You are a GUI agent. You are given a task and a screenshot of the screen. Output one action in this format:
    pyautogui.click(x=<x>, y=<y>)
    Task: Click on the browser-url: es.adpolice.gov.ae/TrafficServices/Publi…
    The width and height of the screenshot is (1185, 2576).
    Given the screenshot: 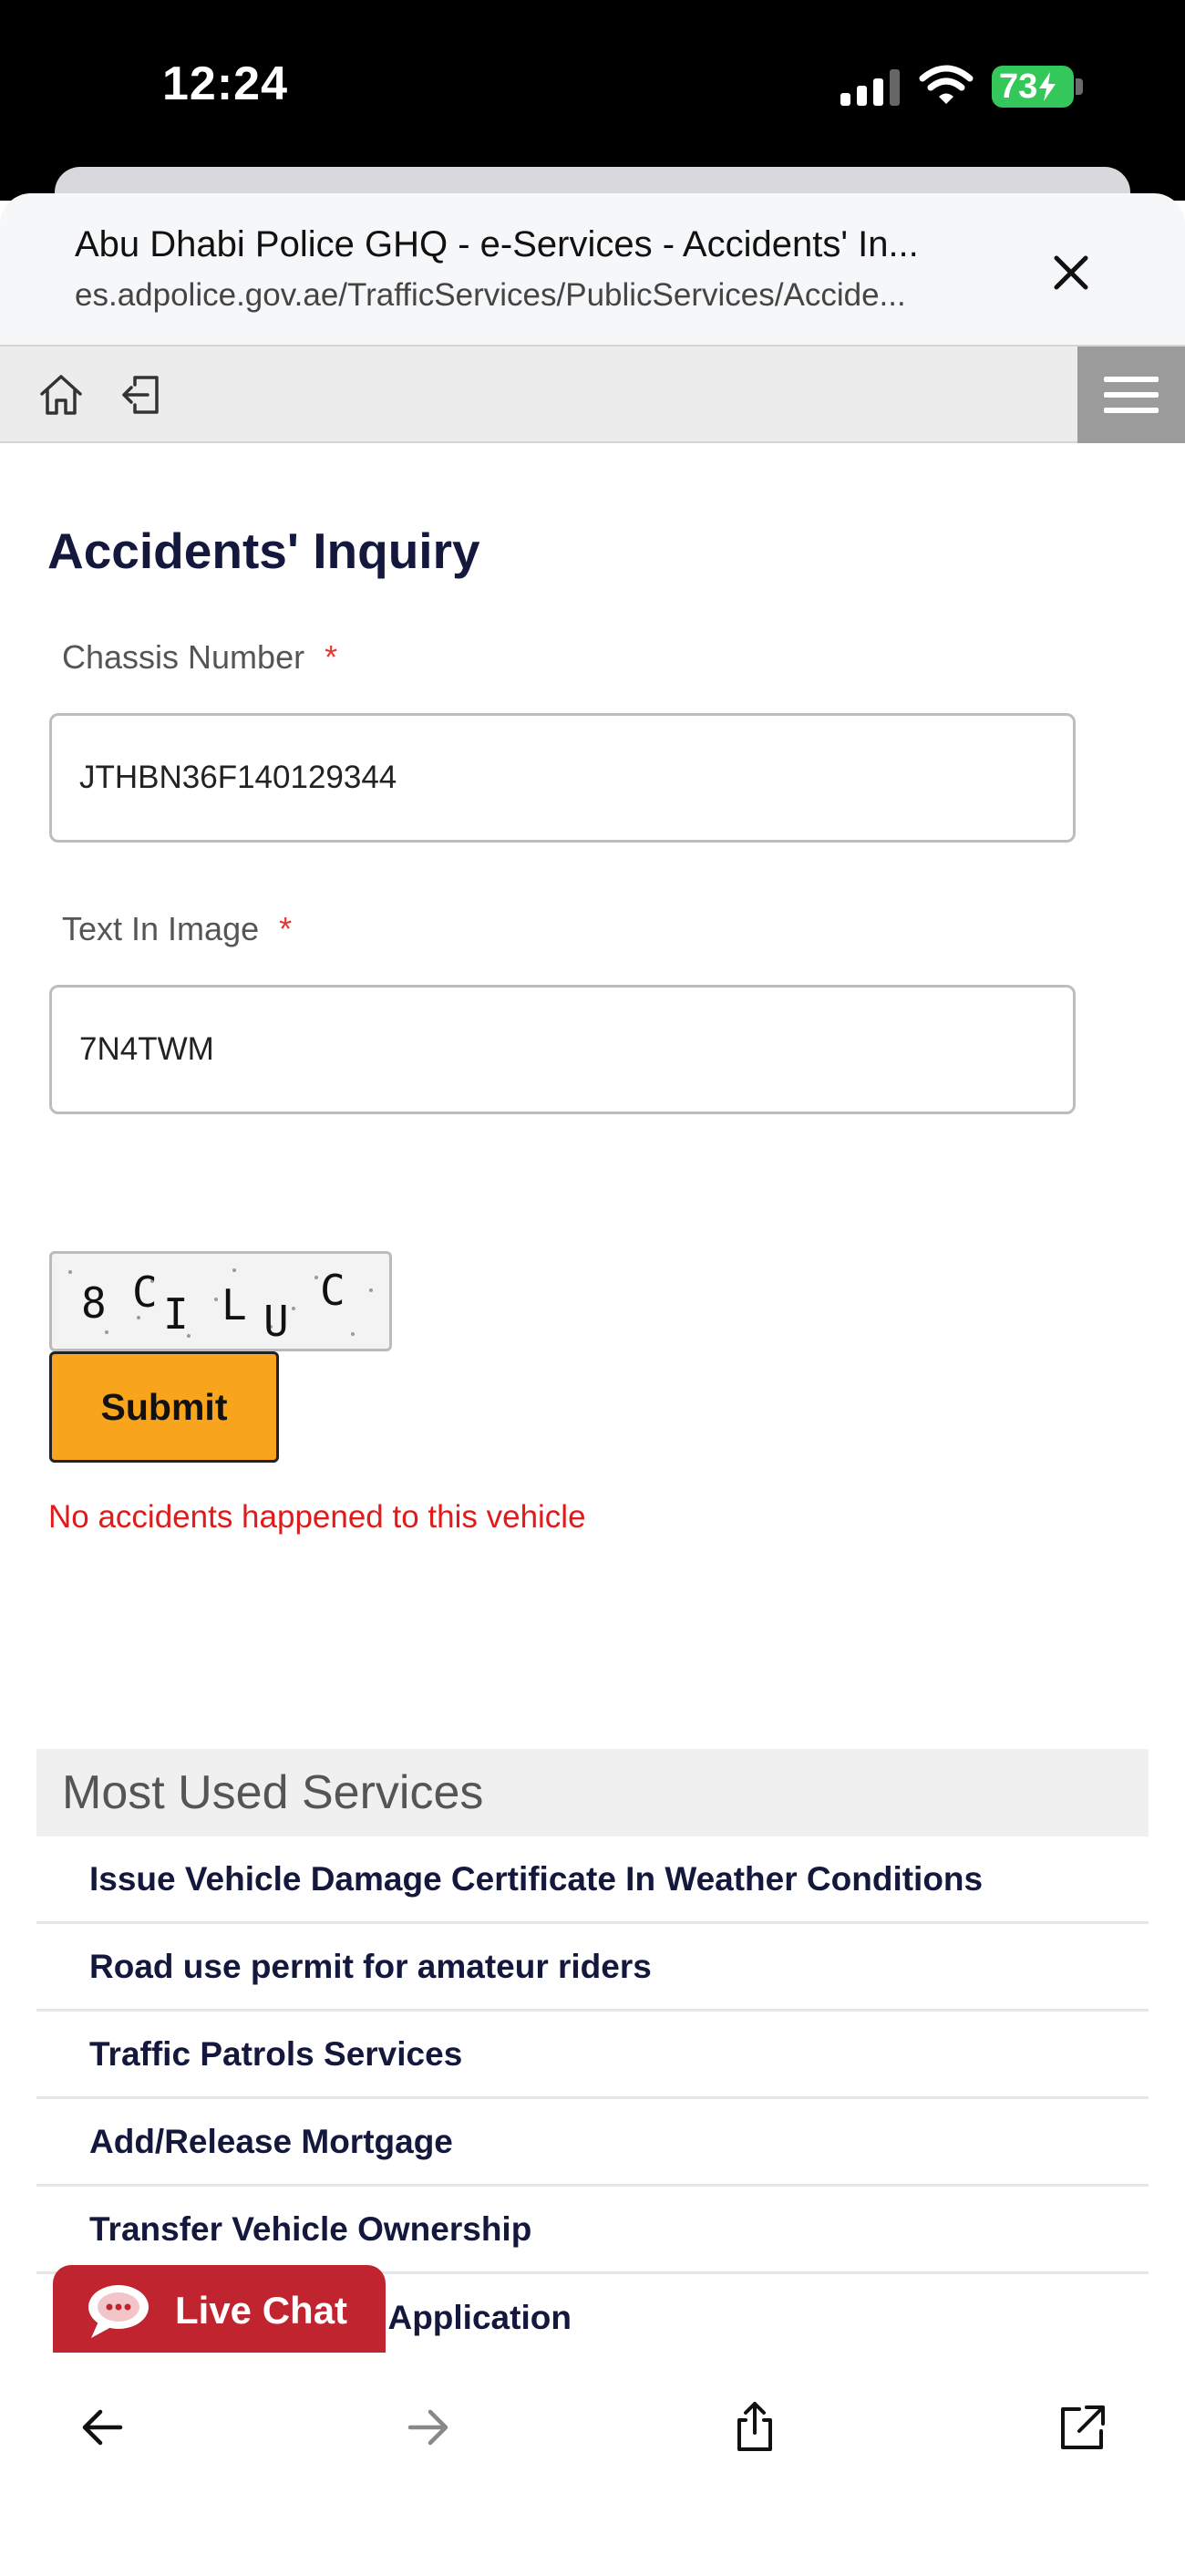 What is the action you would take?
    pyautogui.click(x=530, y=295)
    